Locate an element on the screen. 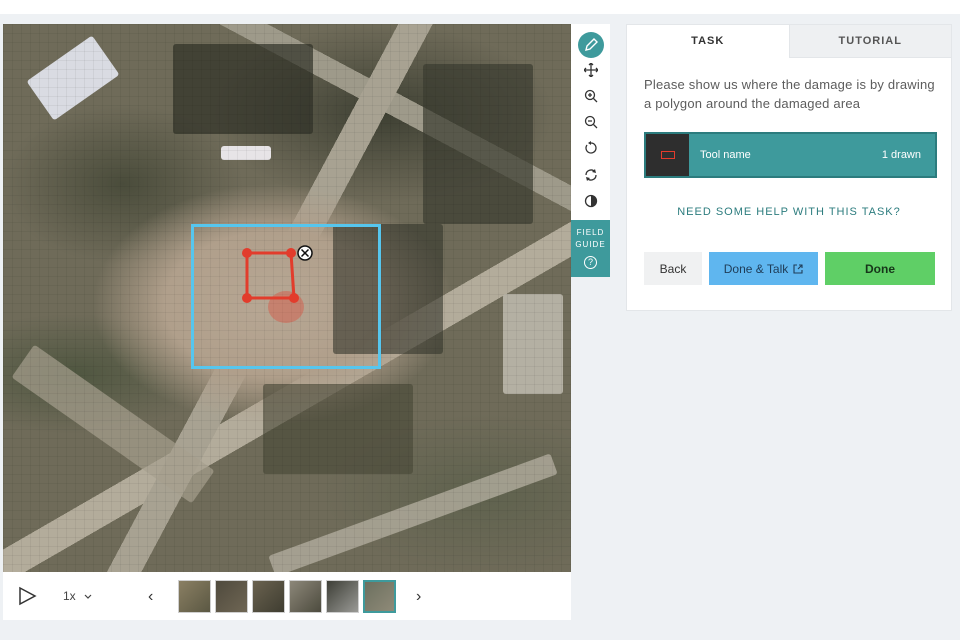  tool-count-label: 1 drawn is located at coordinates (901, 155).